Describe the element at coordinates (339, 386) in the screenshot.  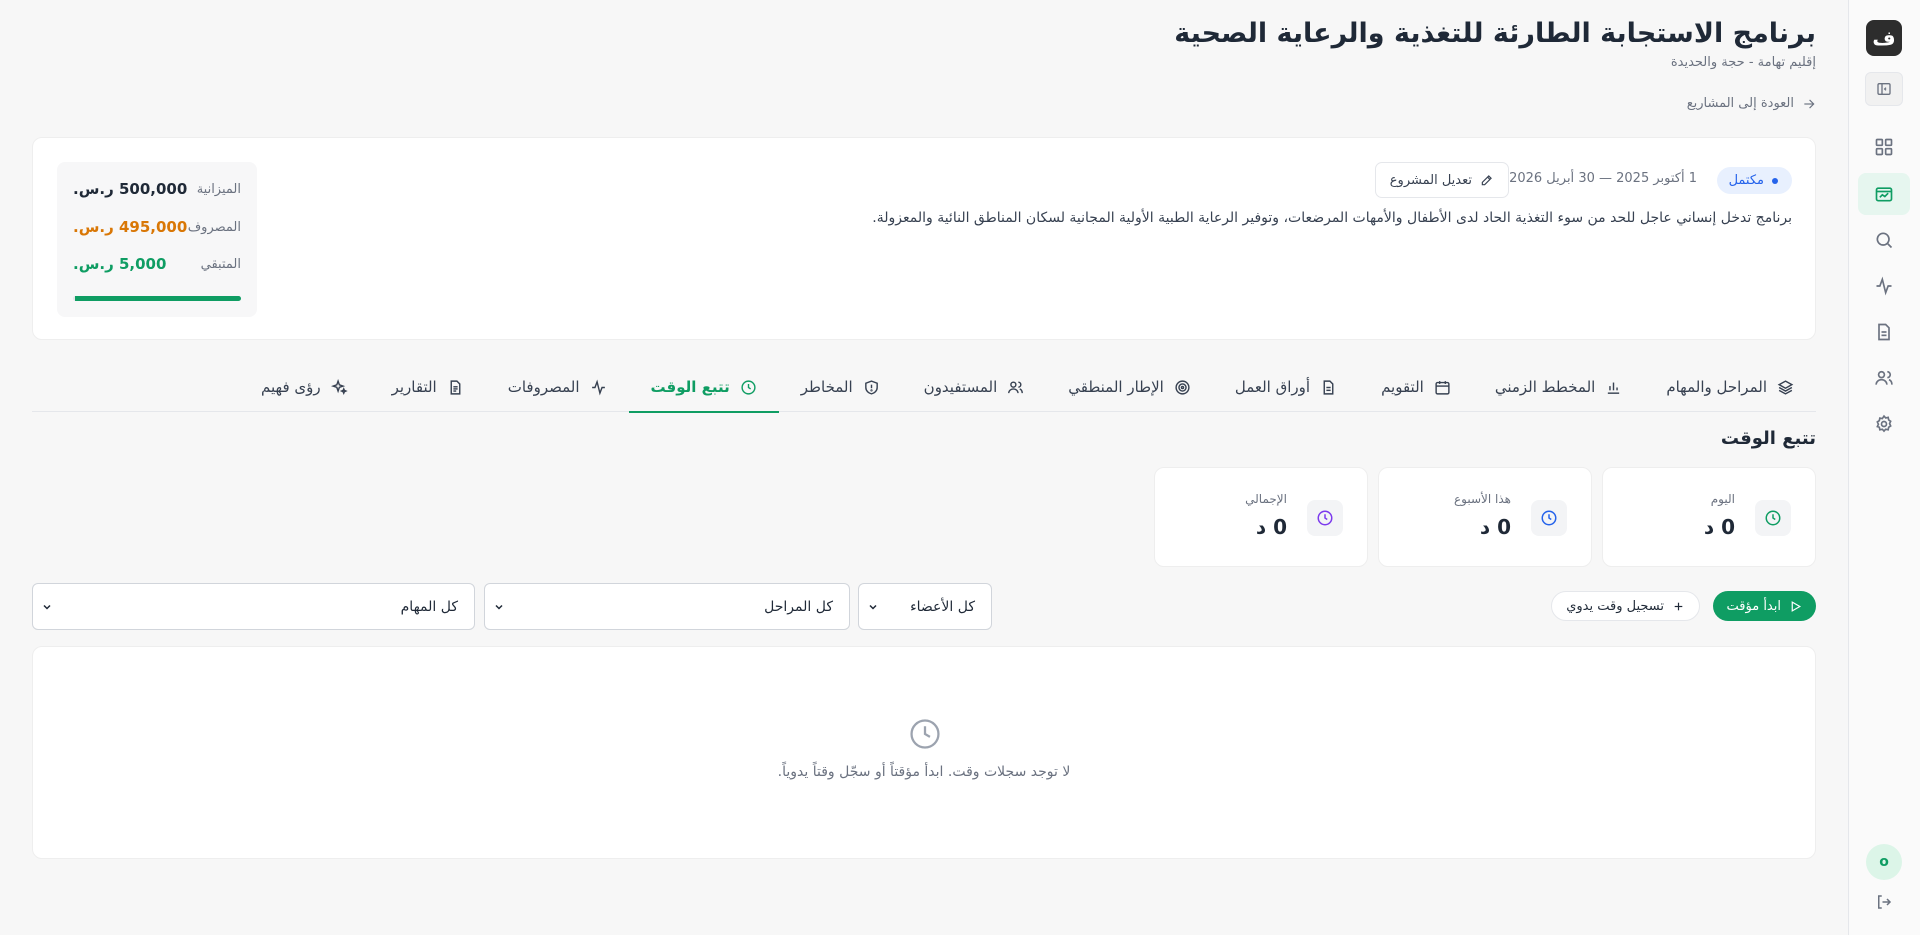
I see `sparkles-icon` at that location.